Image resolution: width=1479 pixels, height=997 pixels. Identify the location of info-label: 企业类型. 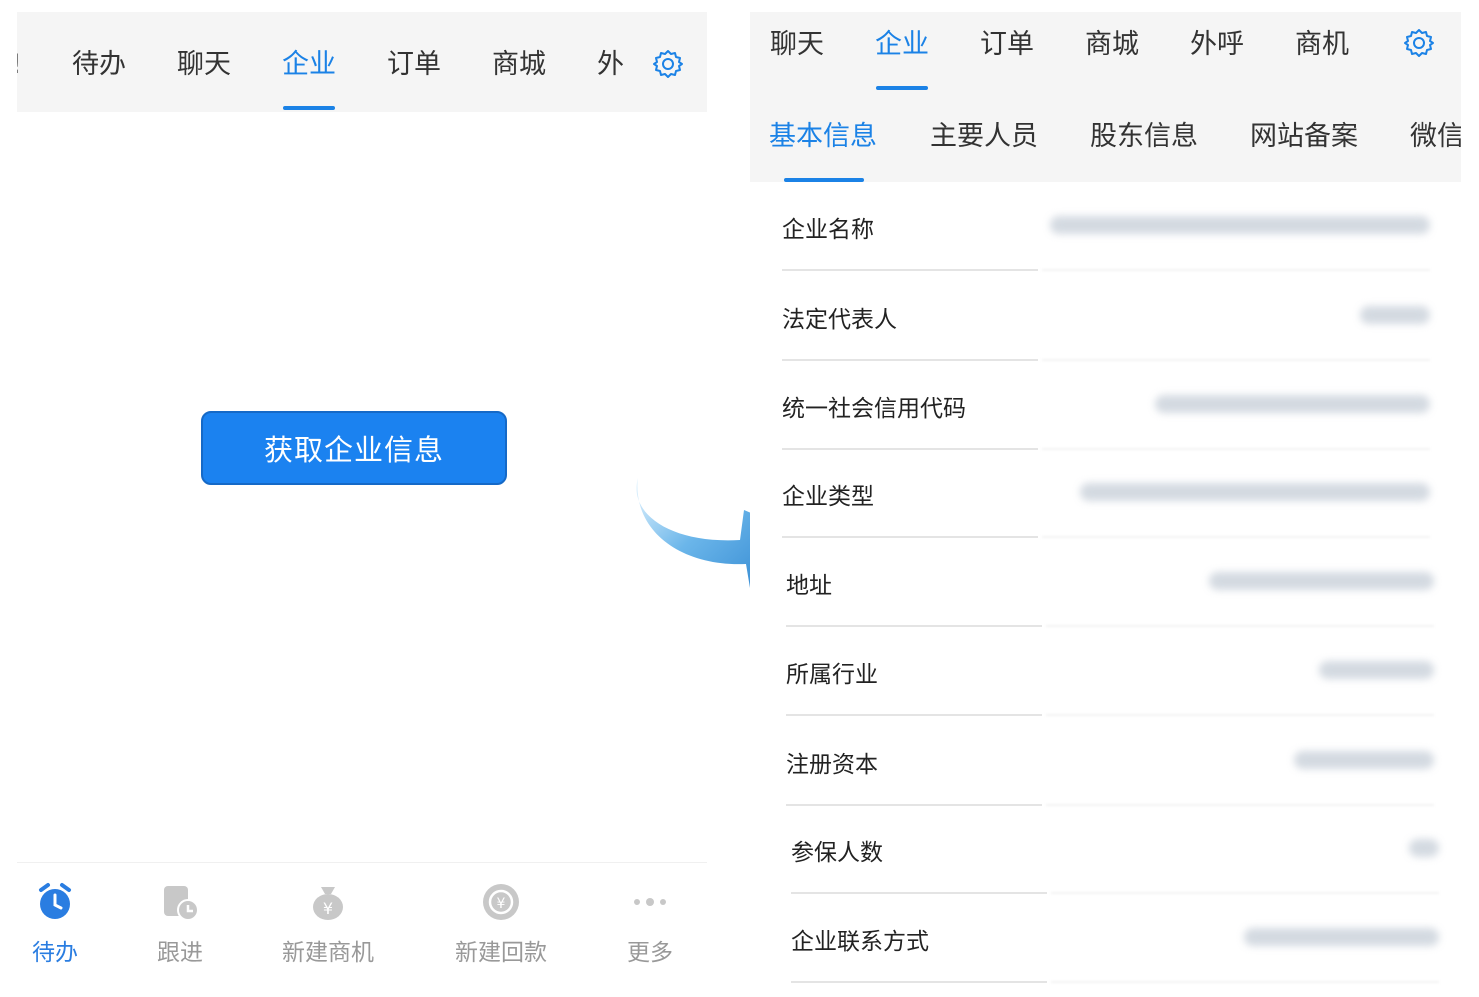
(828, 497).